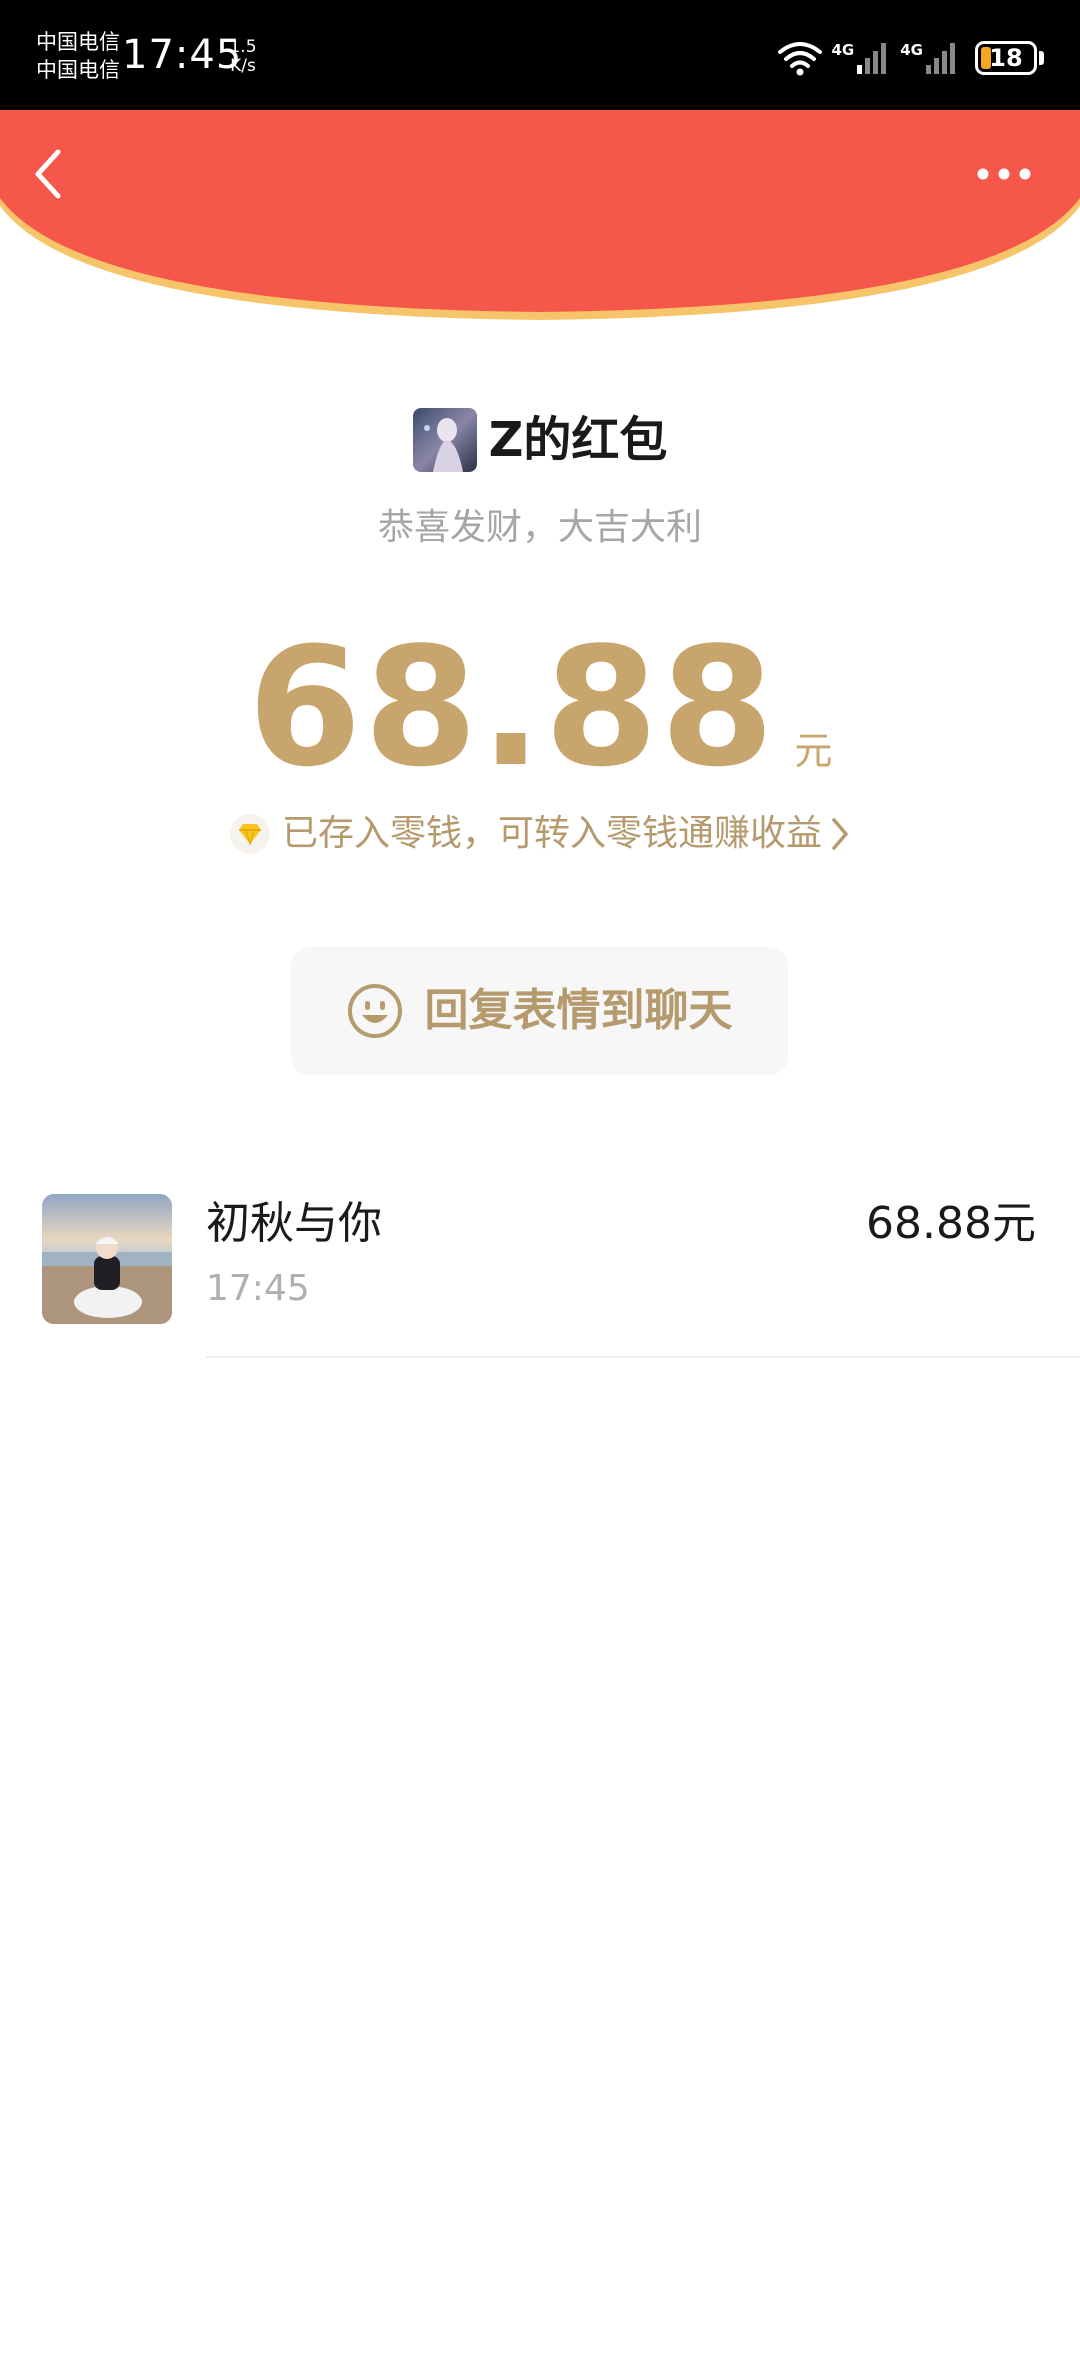 This screenshot has width=1080, height=2376. Describe the element at coordinates (540, 1275) in the screenshot. I see `list-item: 初秋与你 17:45 68.88元` at that location.